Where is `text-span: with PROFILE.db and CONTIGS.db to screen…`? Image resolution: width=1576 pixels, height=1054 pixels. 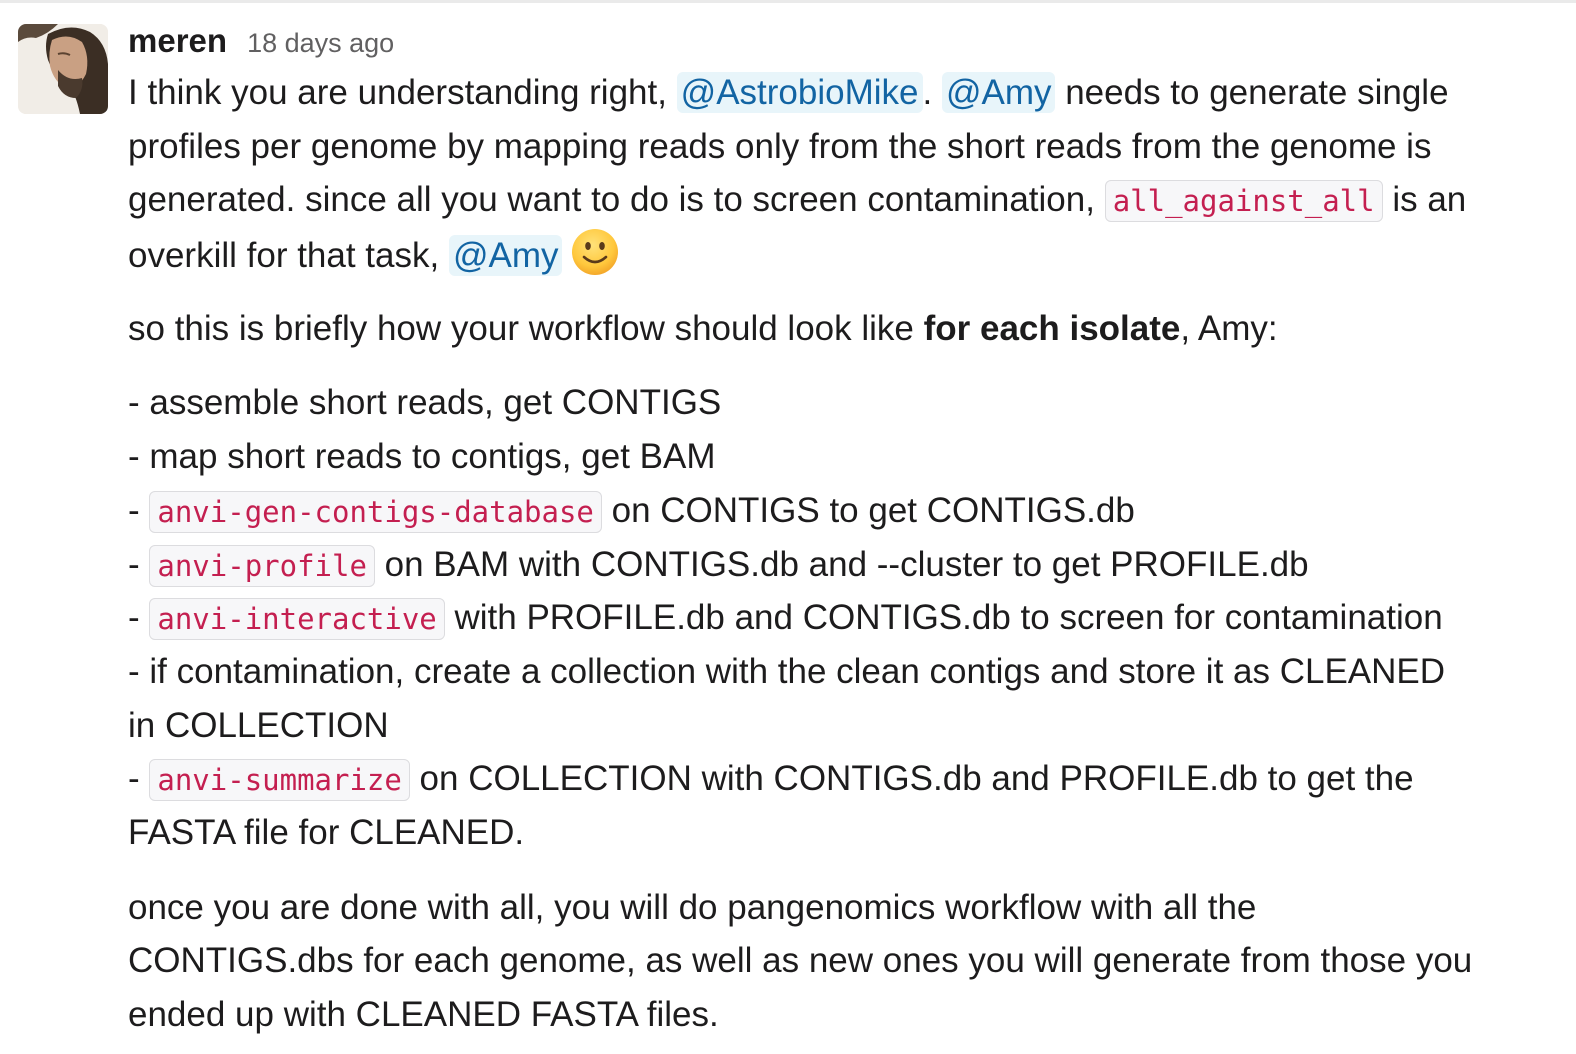
text-span: with PROFILE.db and CONTIGS.db to screen… is located at coordinates (943, 618).